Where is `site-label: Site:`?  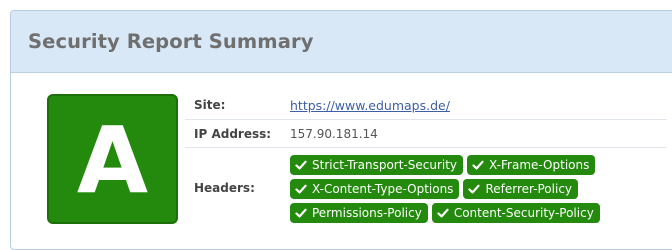
site-label: Site: is located at coordinates (210, 105).